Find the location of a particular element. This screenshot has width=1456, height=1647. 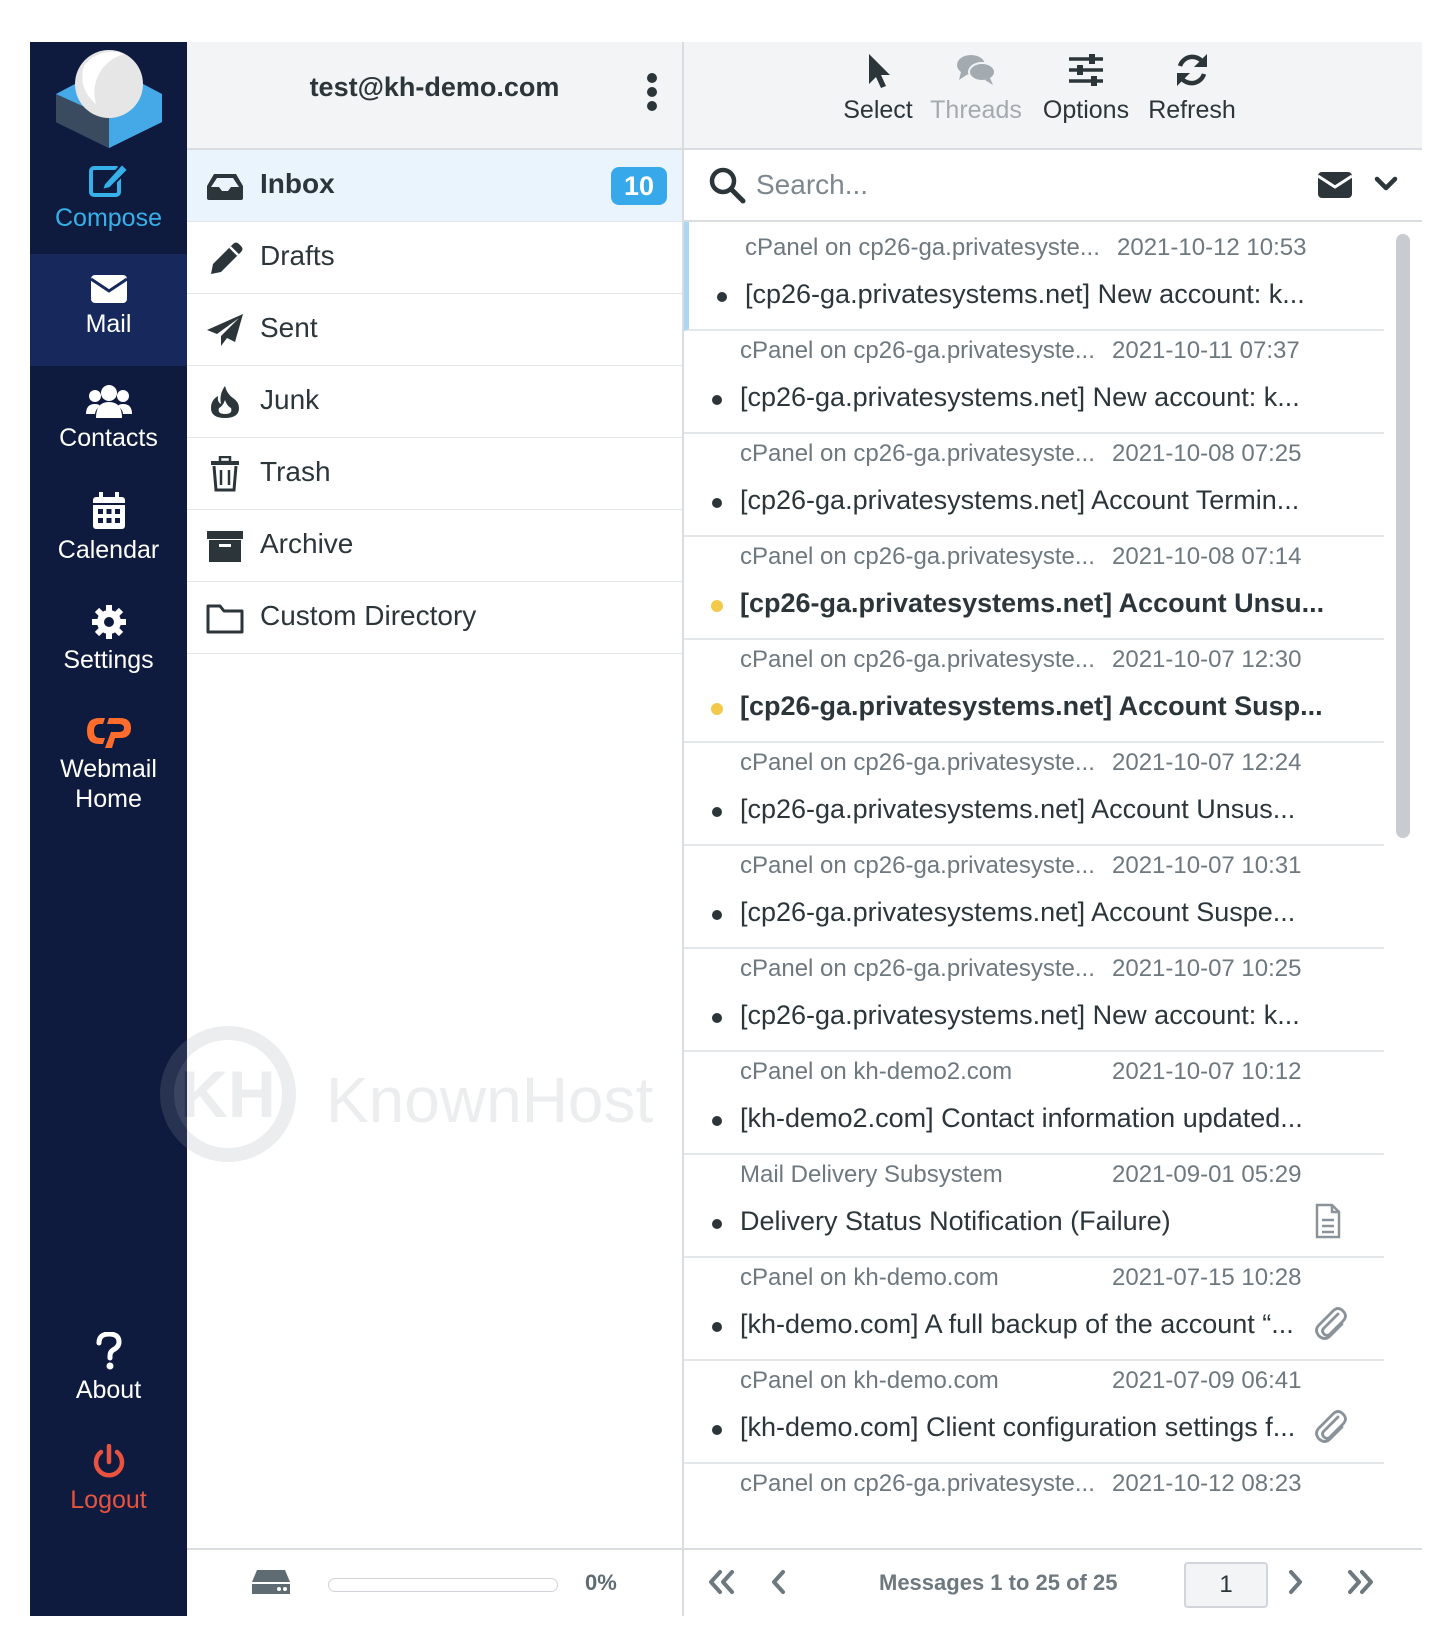

folder-label: Drafts is located at coordinates (297, 255).